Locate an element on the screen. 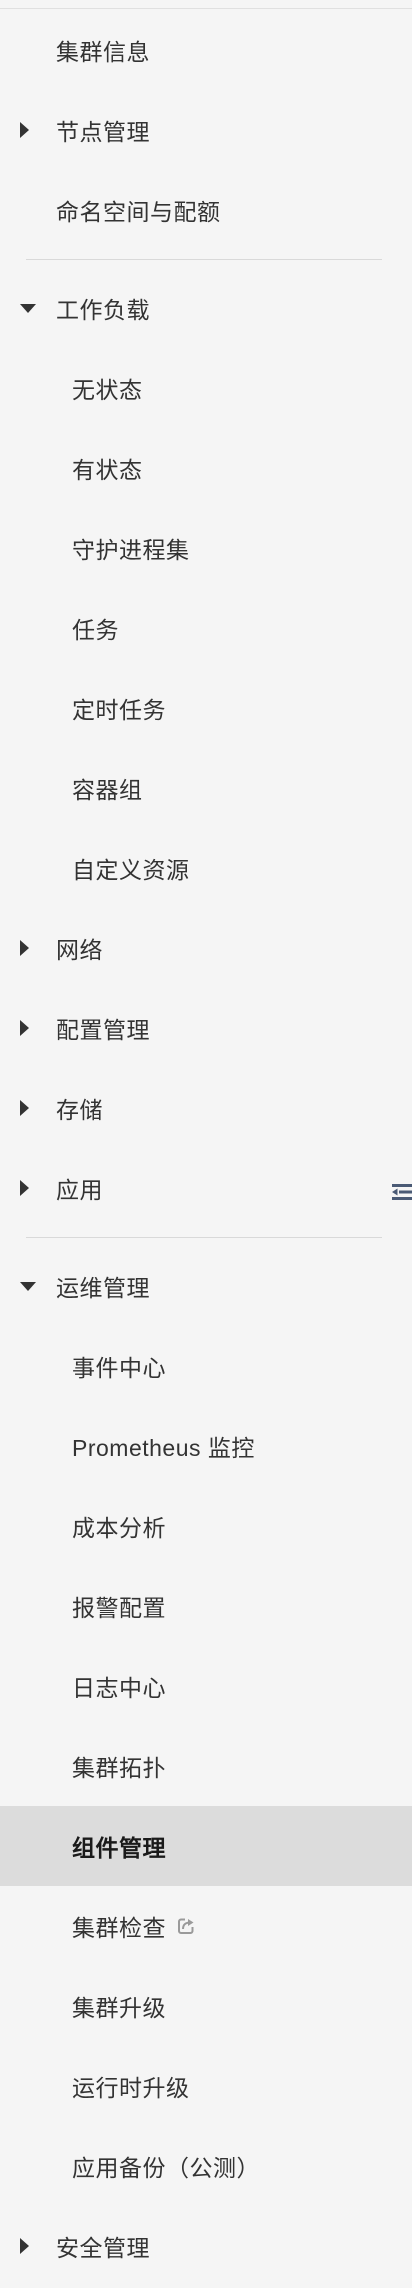 The width and height of the screenshot is (412, 2288). sidebar-item-runtime-upgrade: 运行时升级 is located at coordinates (206, 2086).